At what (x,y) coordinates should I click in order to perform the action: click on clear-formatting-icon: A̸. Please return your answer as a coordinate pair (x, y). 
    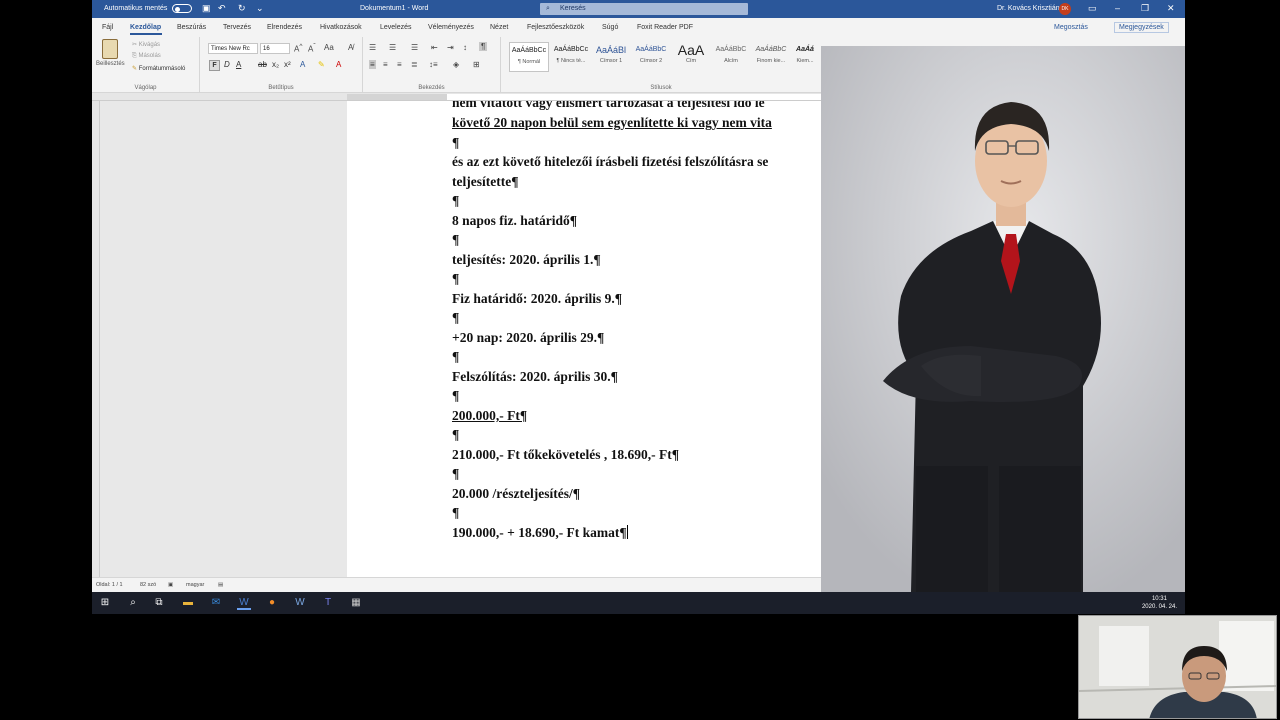
    Looking at the image, I should click on (350, 47).